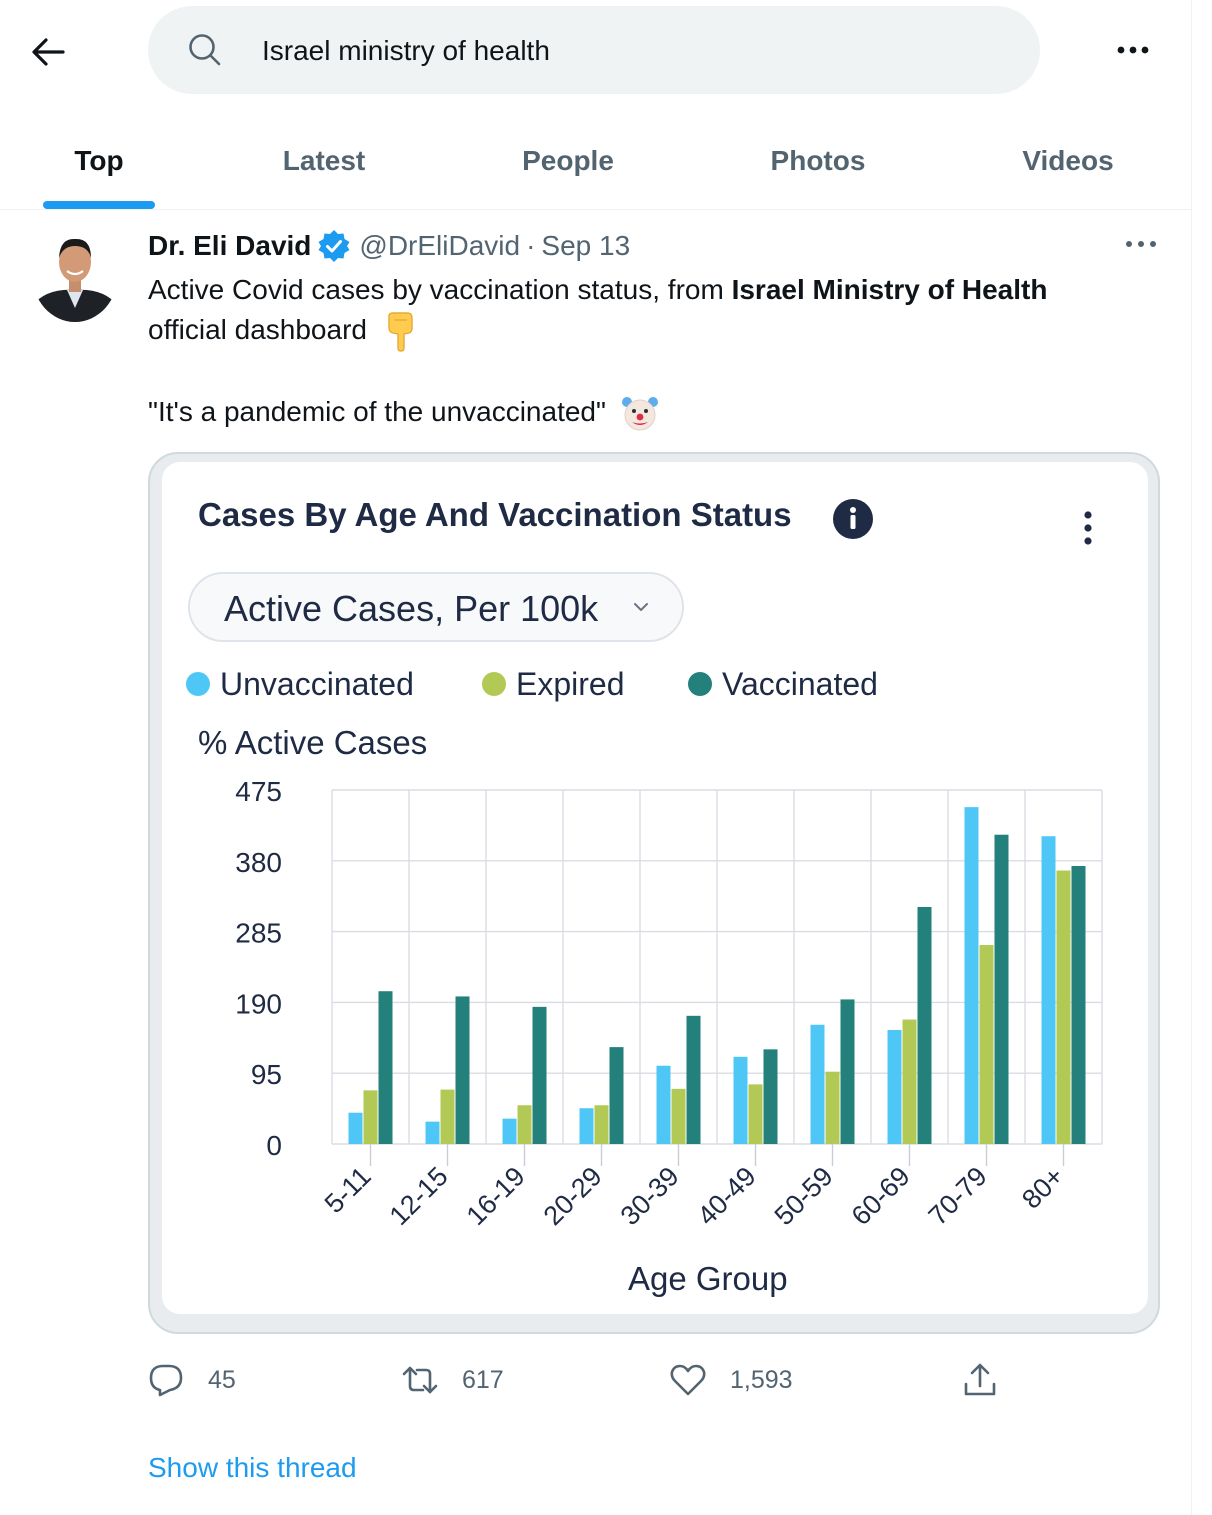  Describe the element at coordinates (881, 1196) in the screenshot. I see `x-tick-label: 60-69` at that location.